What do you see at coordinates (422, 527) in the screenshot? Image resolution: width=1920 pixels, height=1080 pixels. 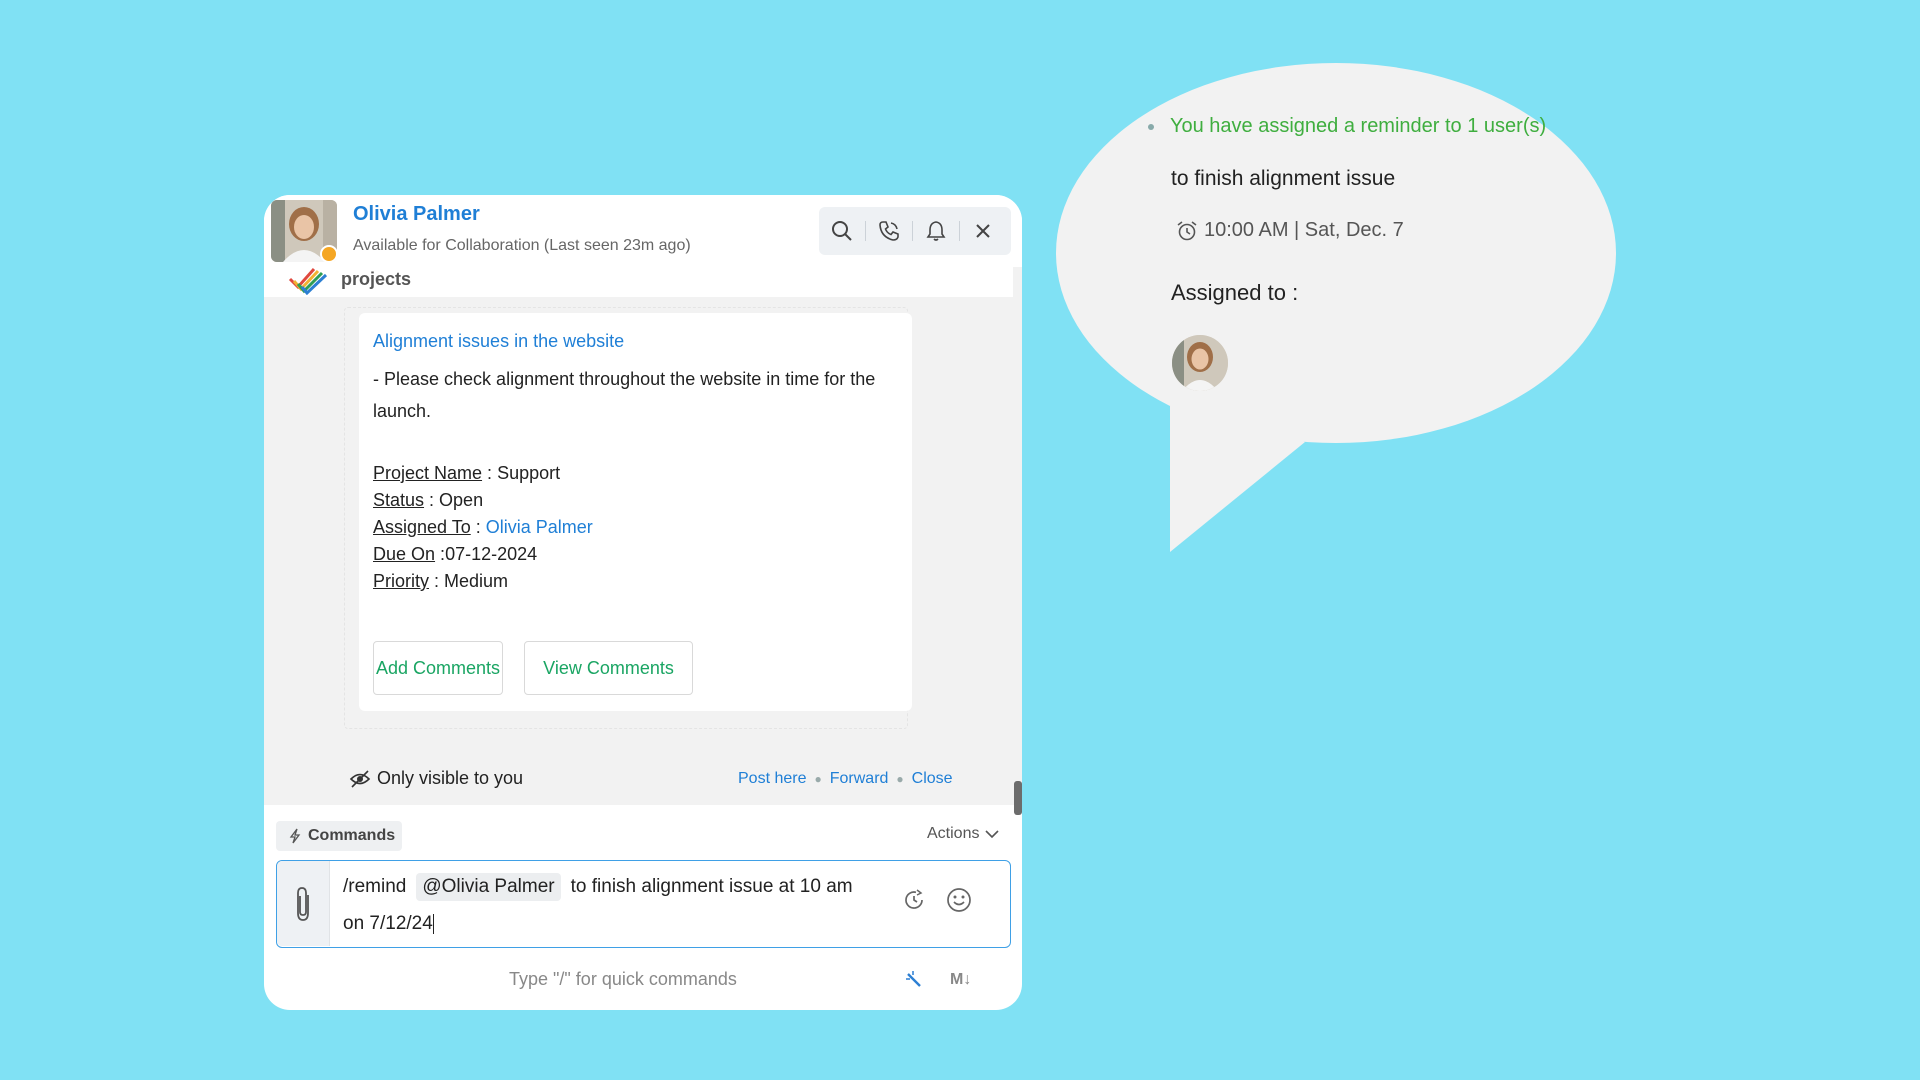 I see `field-label: Assigned To` at bounding box center [422, 527].